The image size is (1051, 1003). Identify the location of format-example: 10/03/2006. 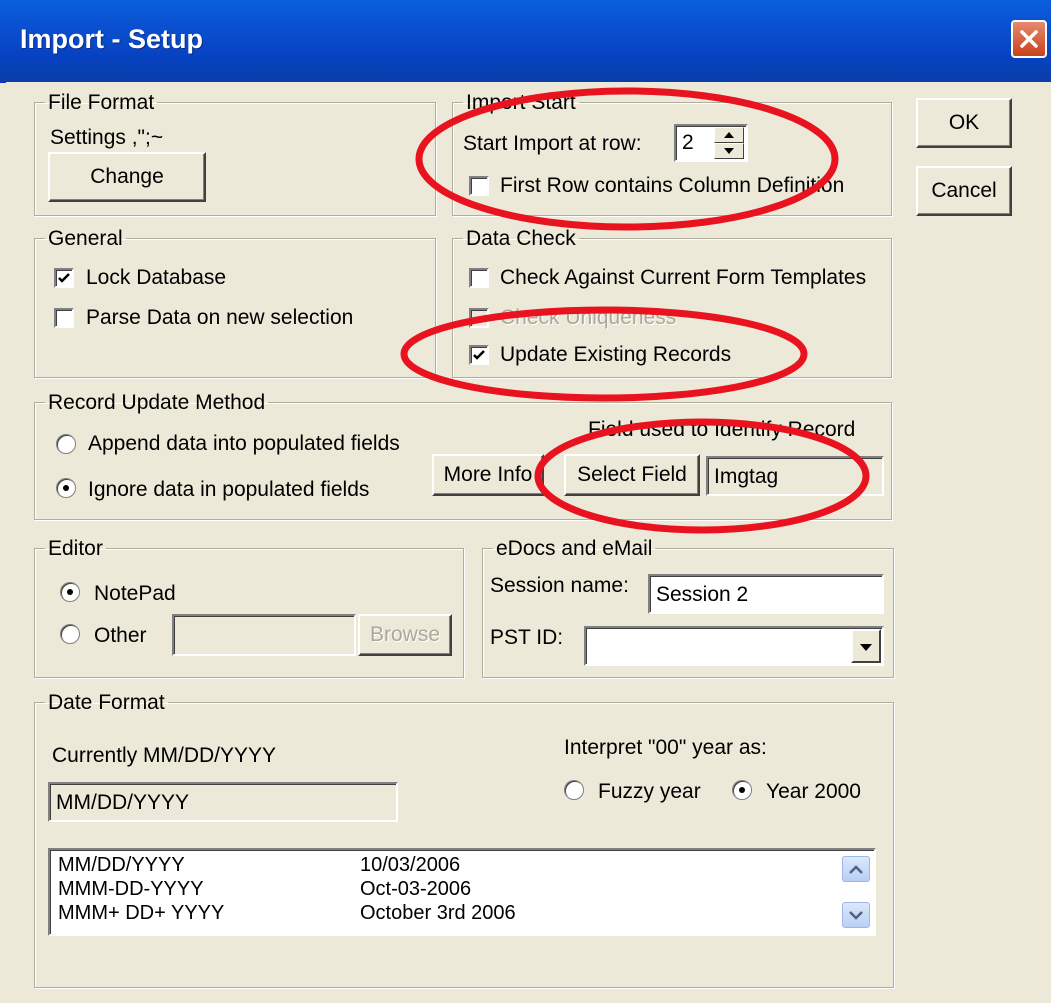
(410, 865).